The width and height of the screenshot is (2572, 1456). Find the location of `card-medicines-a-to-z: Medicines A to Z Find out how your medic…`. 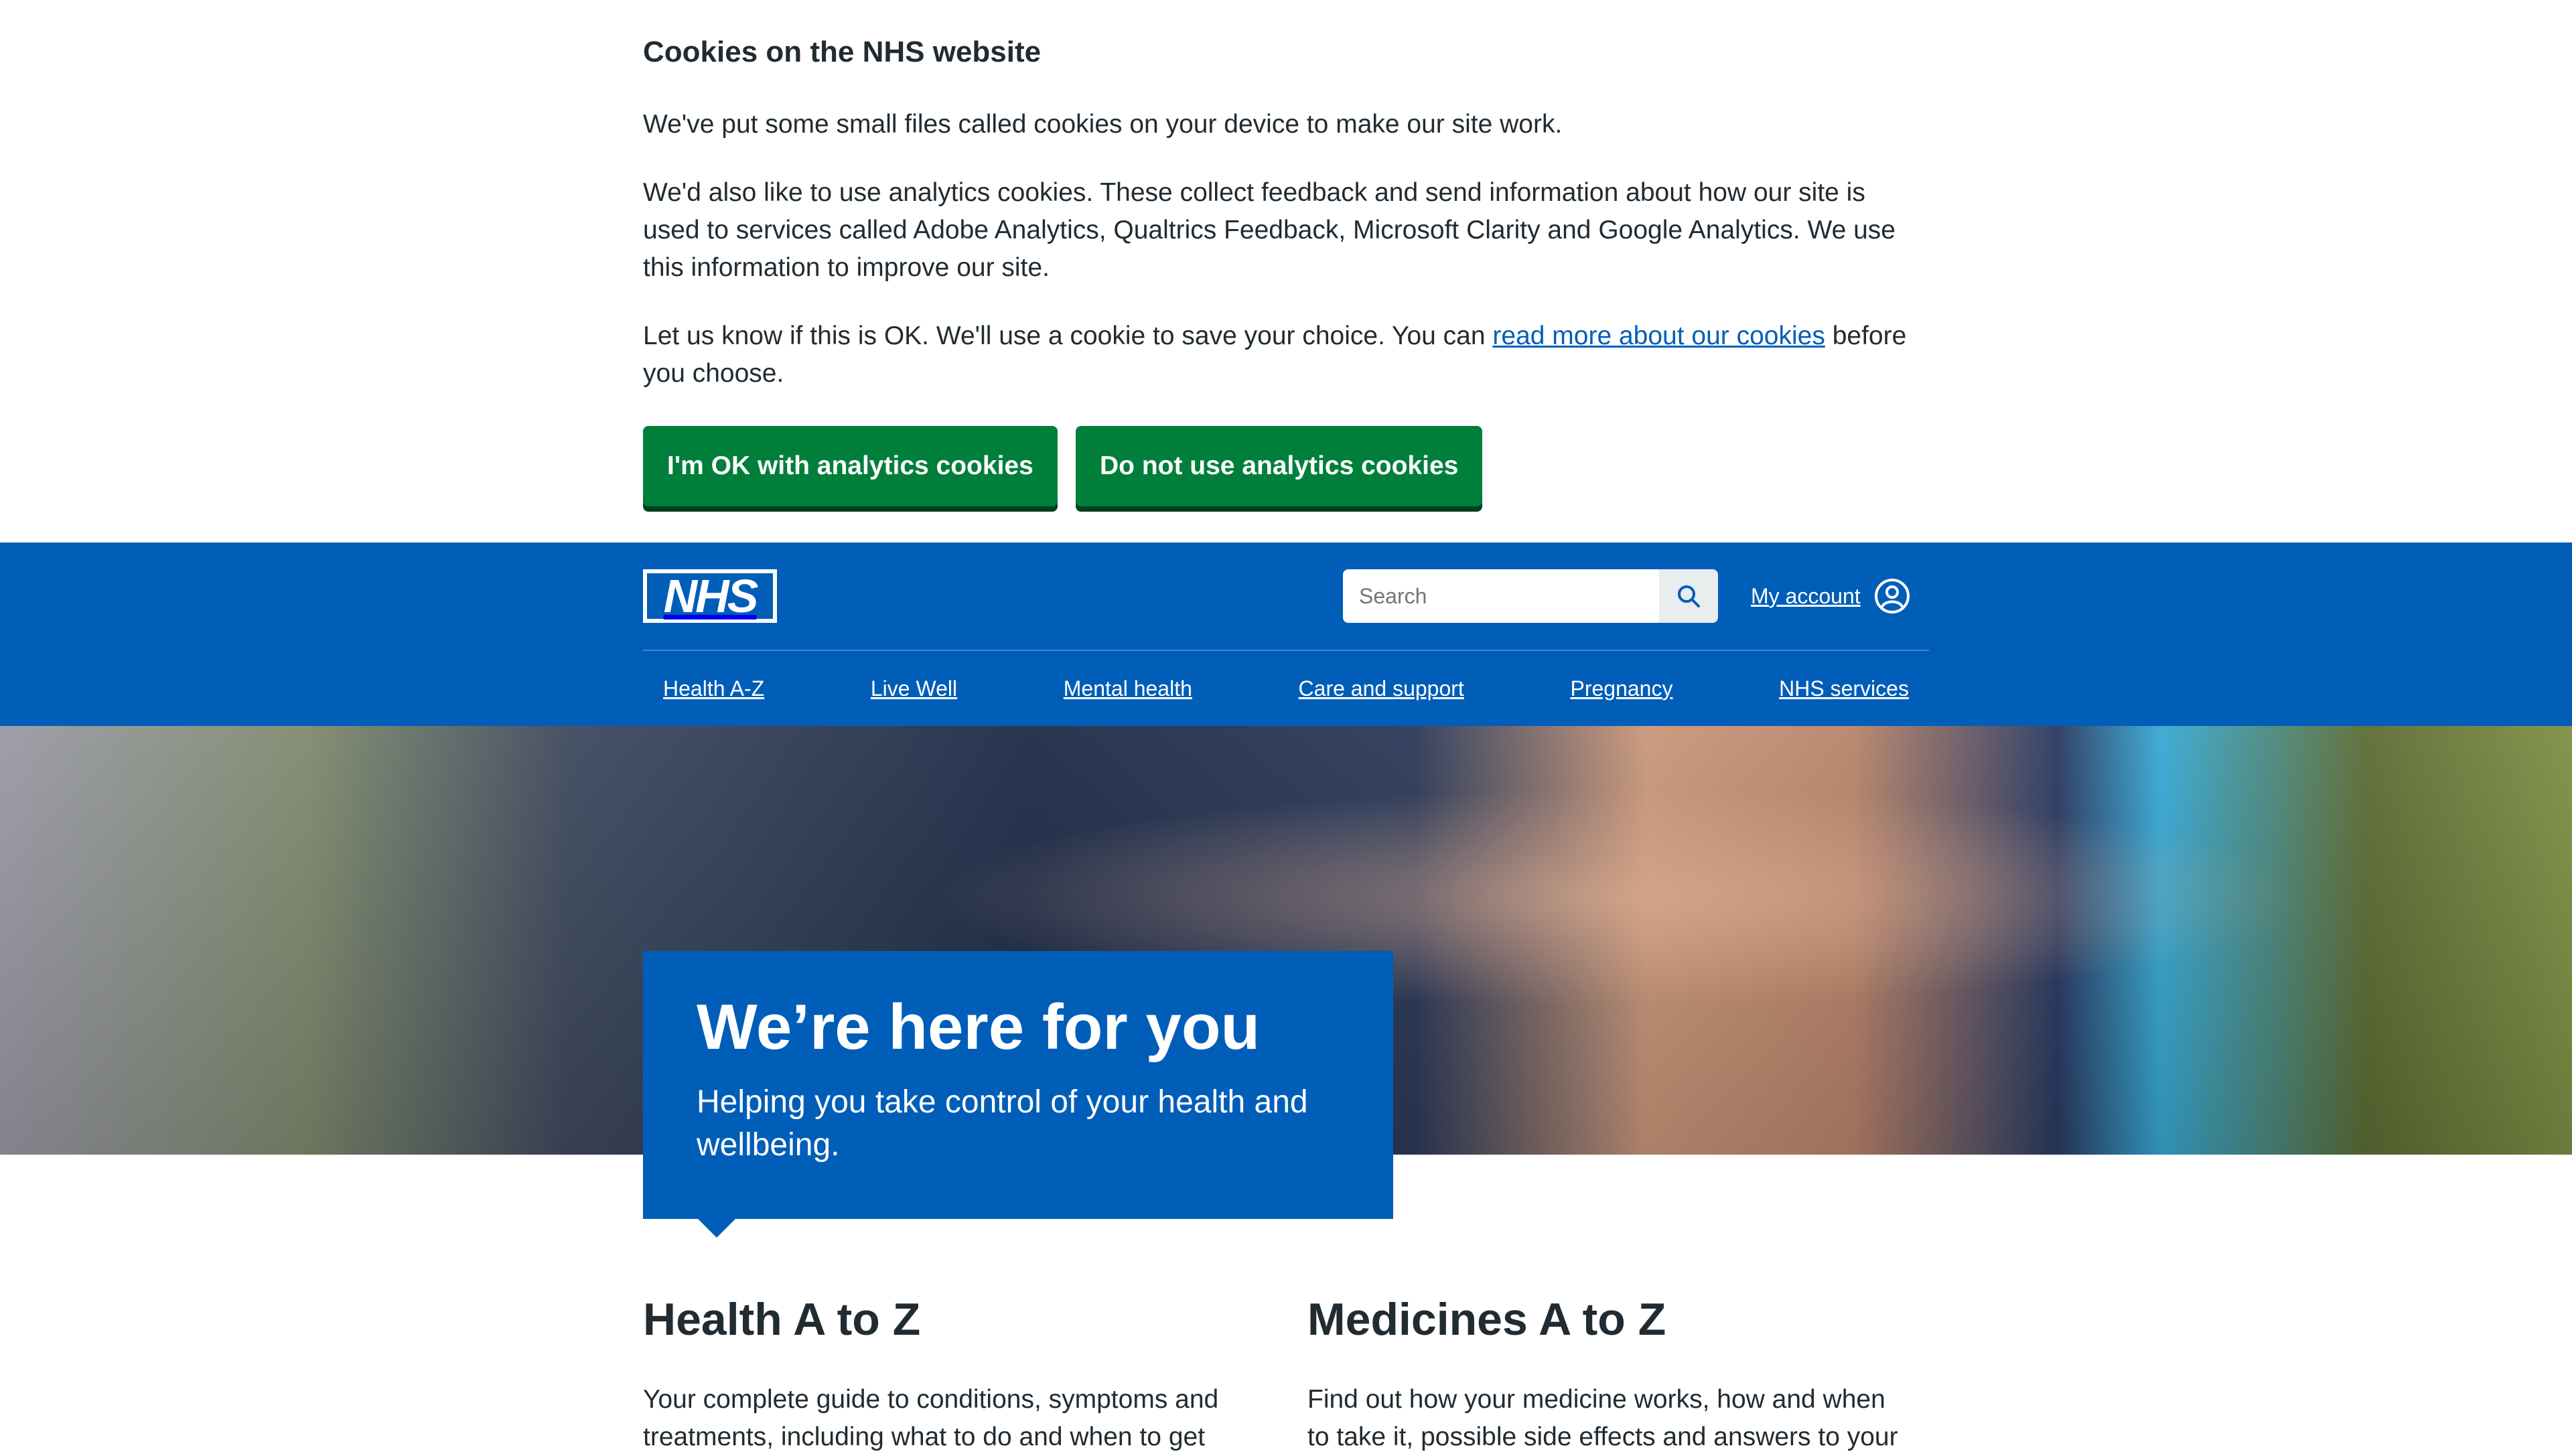

card-medicines-a-to-z: Medicines A to Z Find out how your medic… is located at coordinates (1608, 1371).